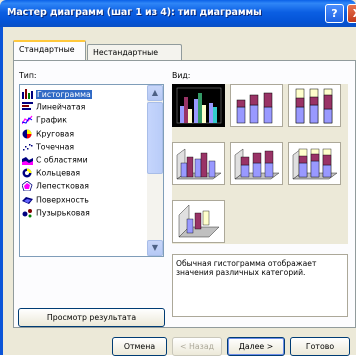  Describe the element at coordinates (256, 163) in the screenshot. I see `subtype-3d-stacked-column` at that location.